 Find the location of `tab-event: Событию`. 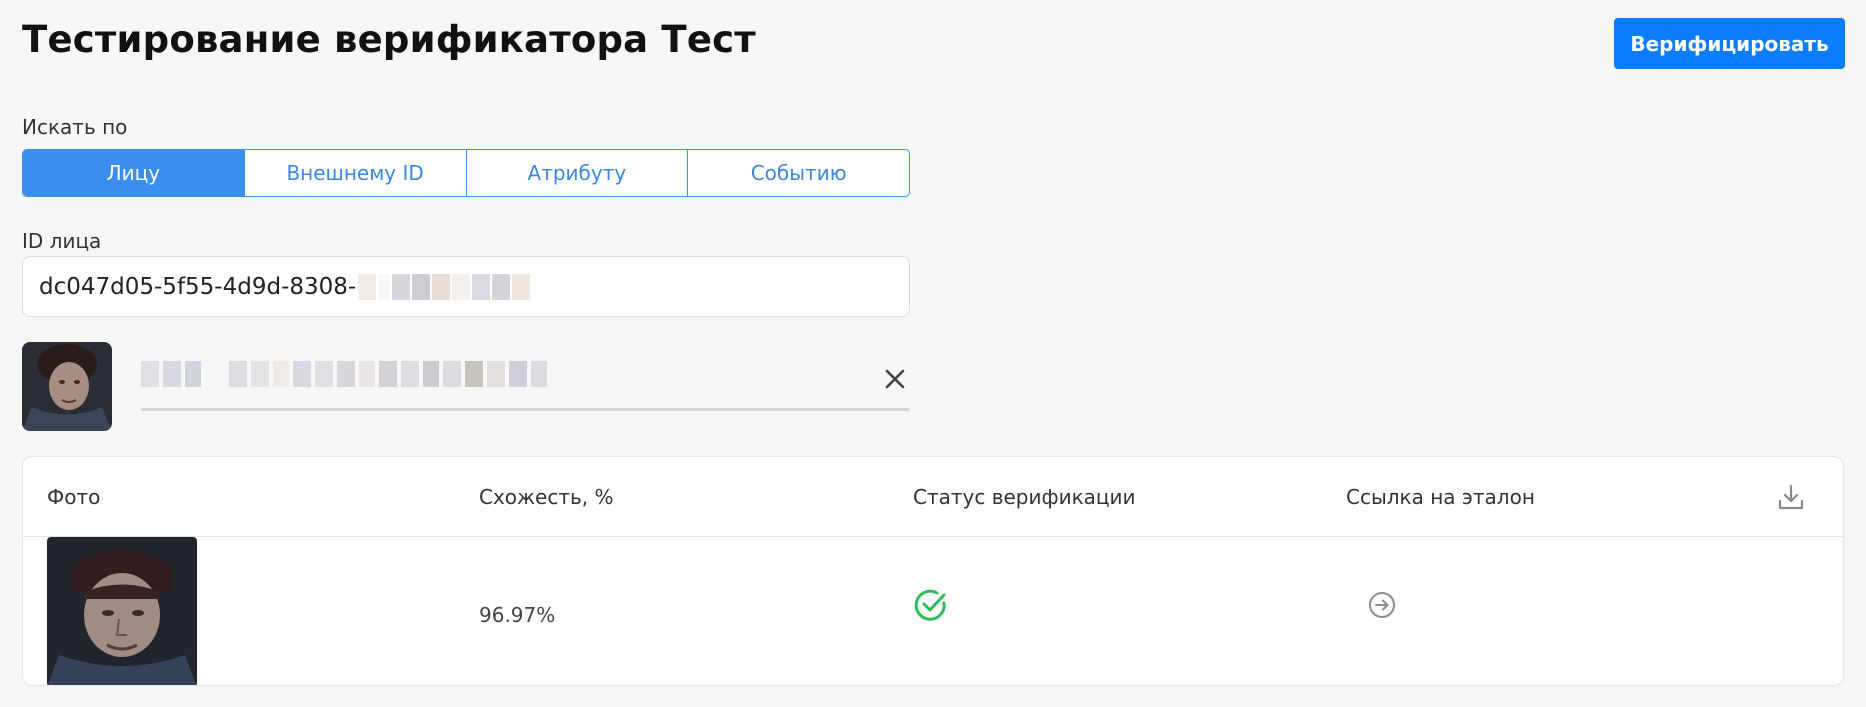

tab-event: Событию is located at coordinates (798, 173).